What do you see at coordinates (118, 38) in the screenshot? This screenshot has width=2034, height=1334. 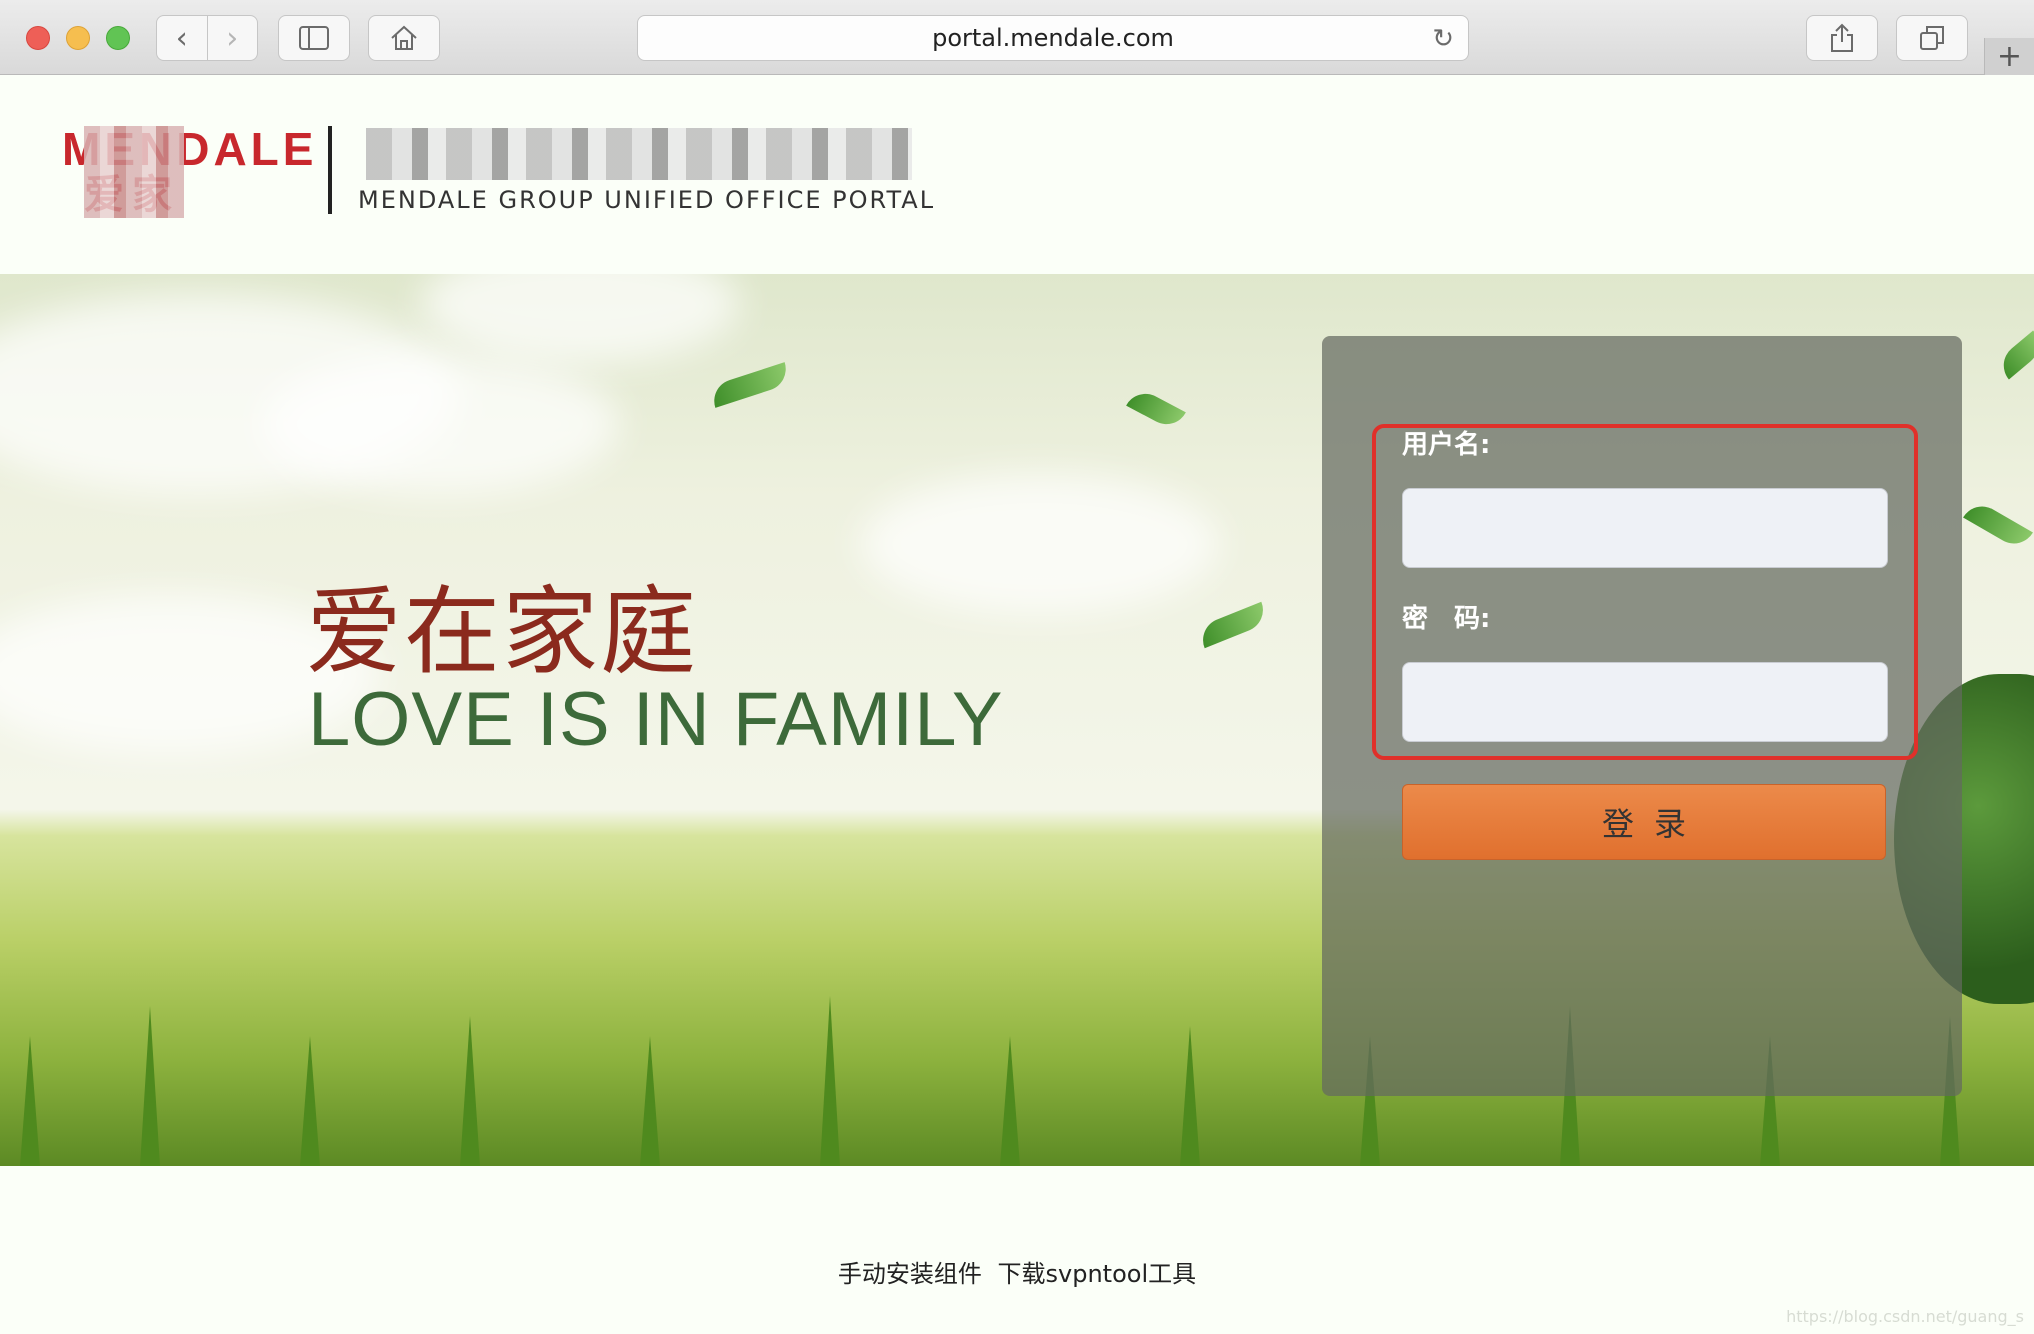 I see `window-maximize-button` at bounding box center [118, 38].